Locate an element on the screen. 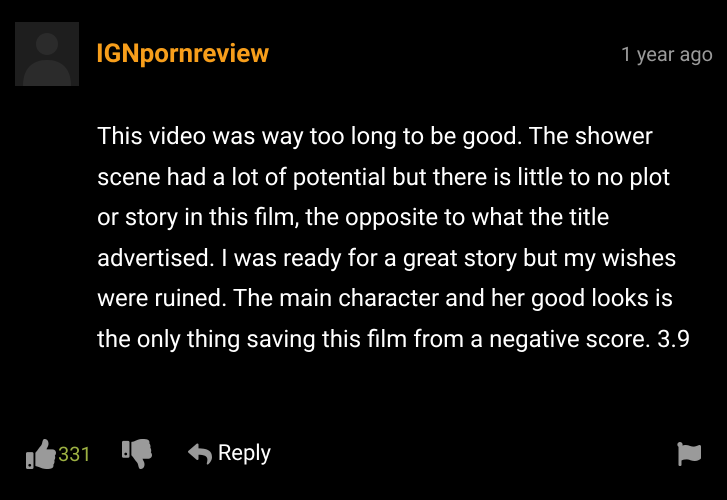 The image size is (727, 500). reply-button: Reply is located at coordinates (229, 453).